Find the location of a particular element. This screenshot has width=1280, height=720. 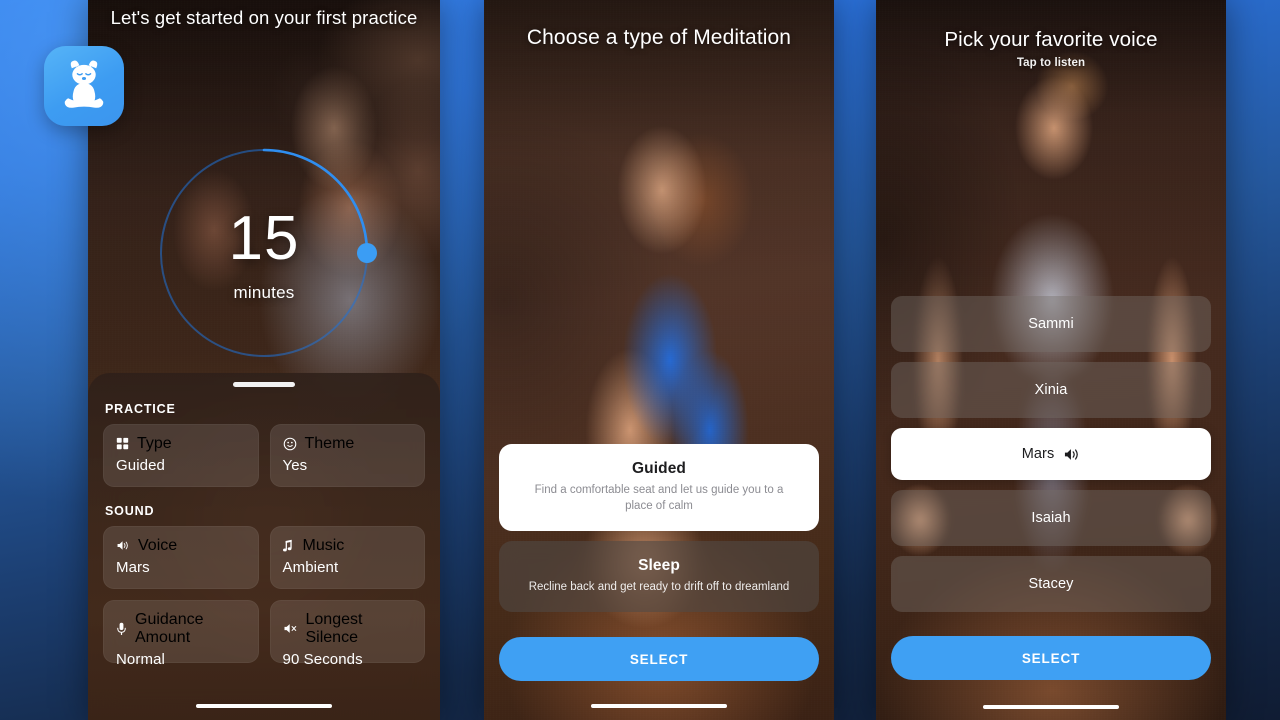

microphone-icon is located at coordinates (121, 628).